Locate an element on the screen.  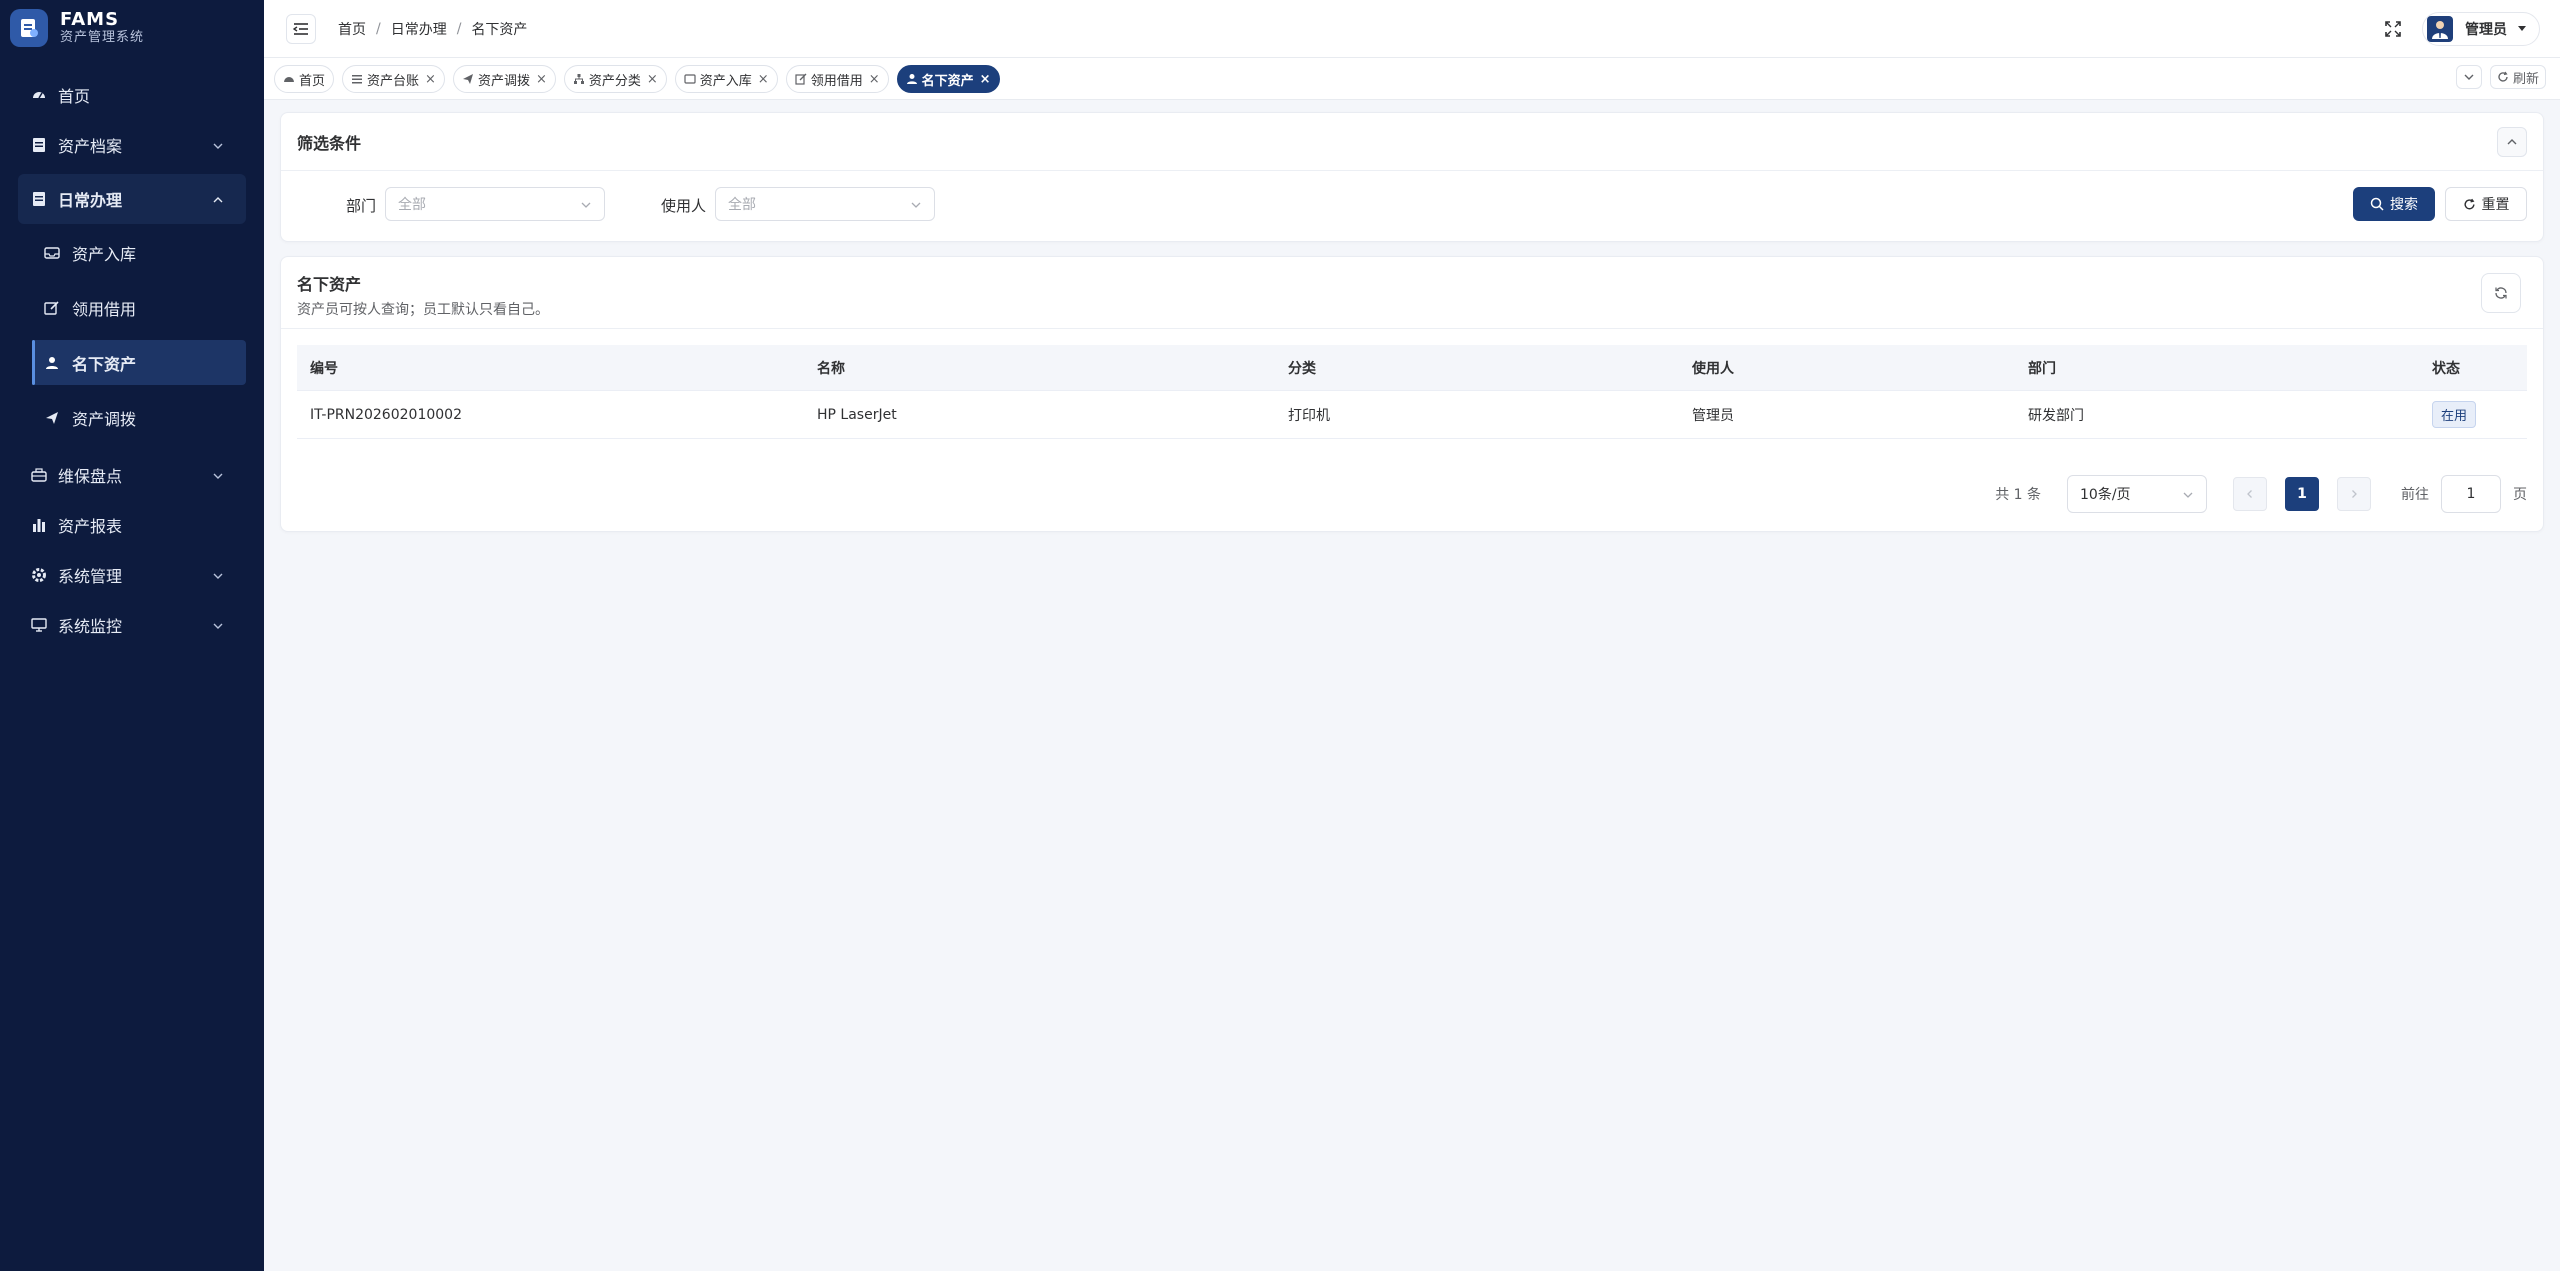
search-button: 搜索 is located at coordinates (2394, 204).